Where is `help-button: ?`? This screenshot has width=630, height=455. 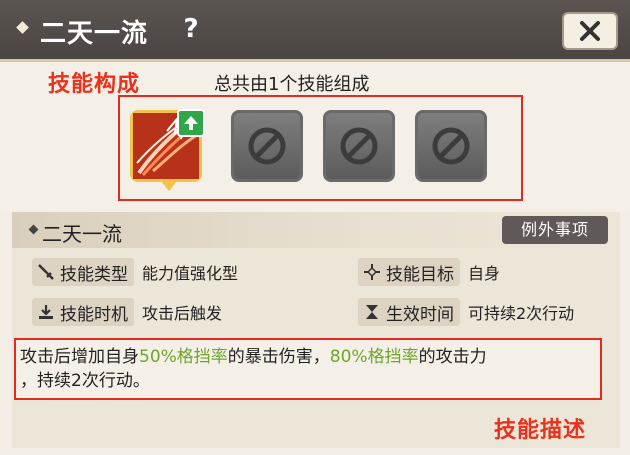 help-button: ? is located at coordinates (191, 29).